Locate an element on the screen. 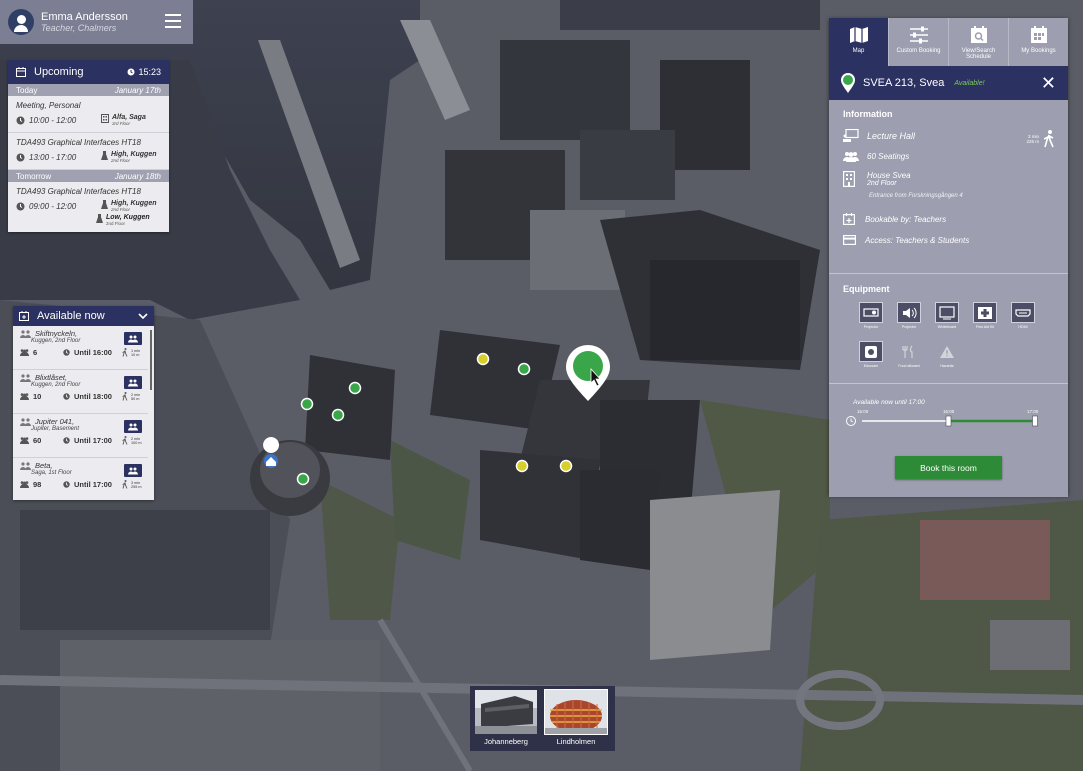 Image resolution: width=1083 pixels, height=771 pixels. day-label: Today is located at coordinates (27, 90).